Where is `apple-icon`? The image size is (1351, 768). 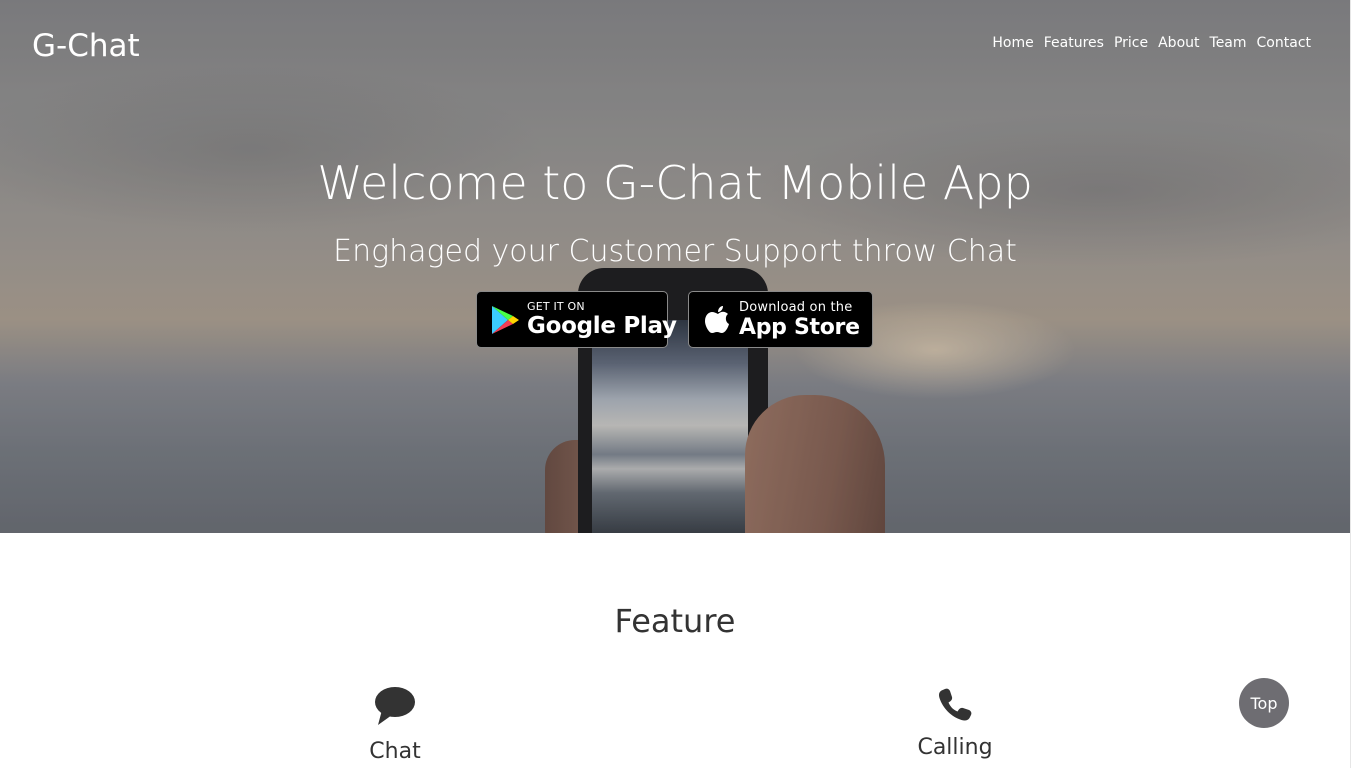
apple-icon is located at coordinates (717, 319).